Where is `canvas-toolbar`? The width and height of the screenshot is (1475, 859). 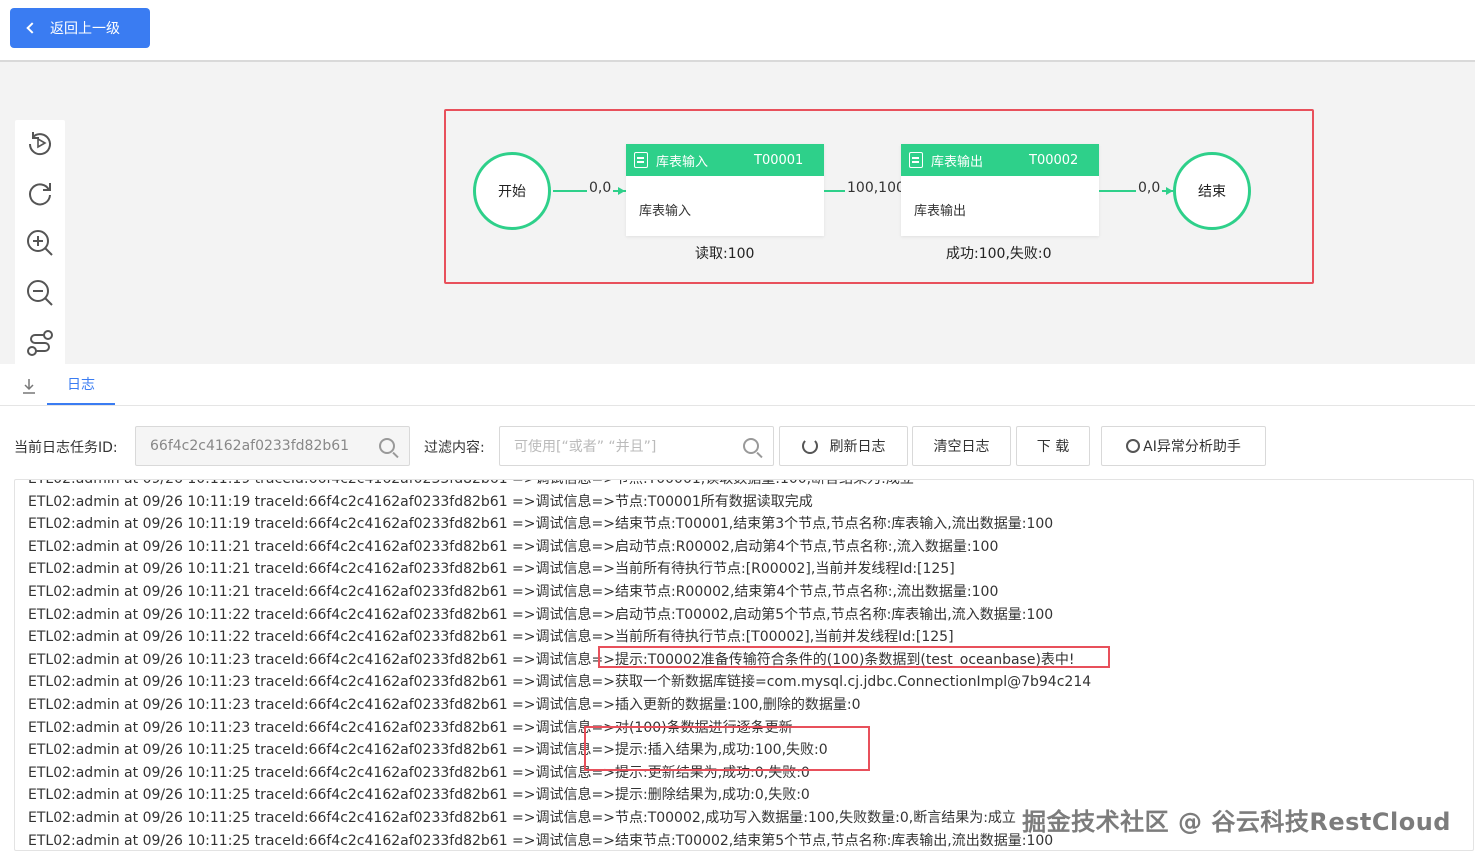 canvas-toolbar is located at coordinates (40, 243).